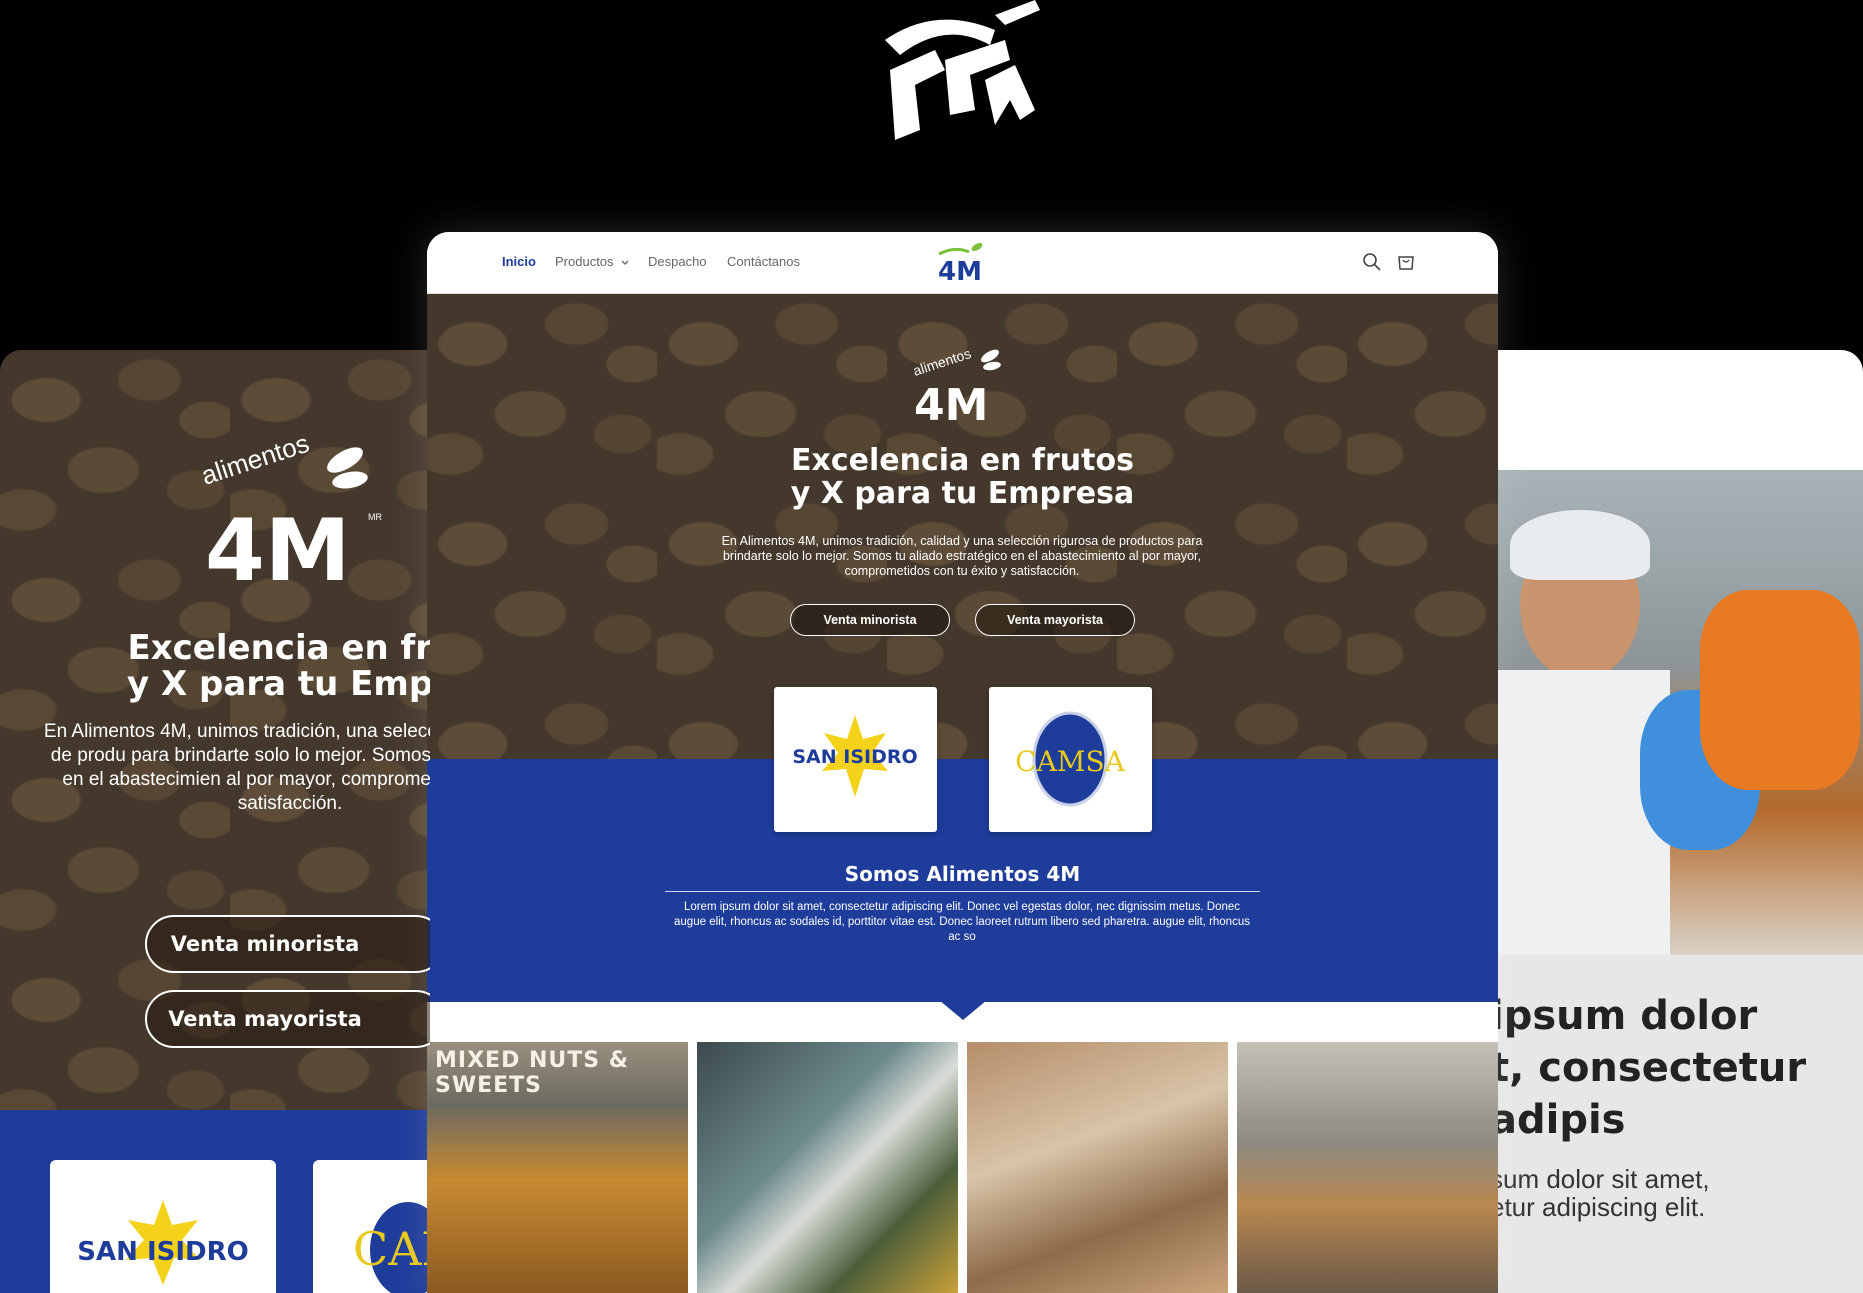  I want to click on left-hero-title: Excelencia en frut y X para tu Empre, so click(278, 666).